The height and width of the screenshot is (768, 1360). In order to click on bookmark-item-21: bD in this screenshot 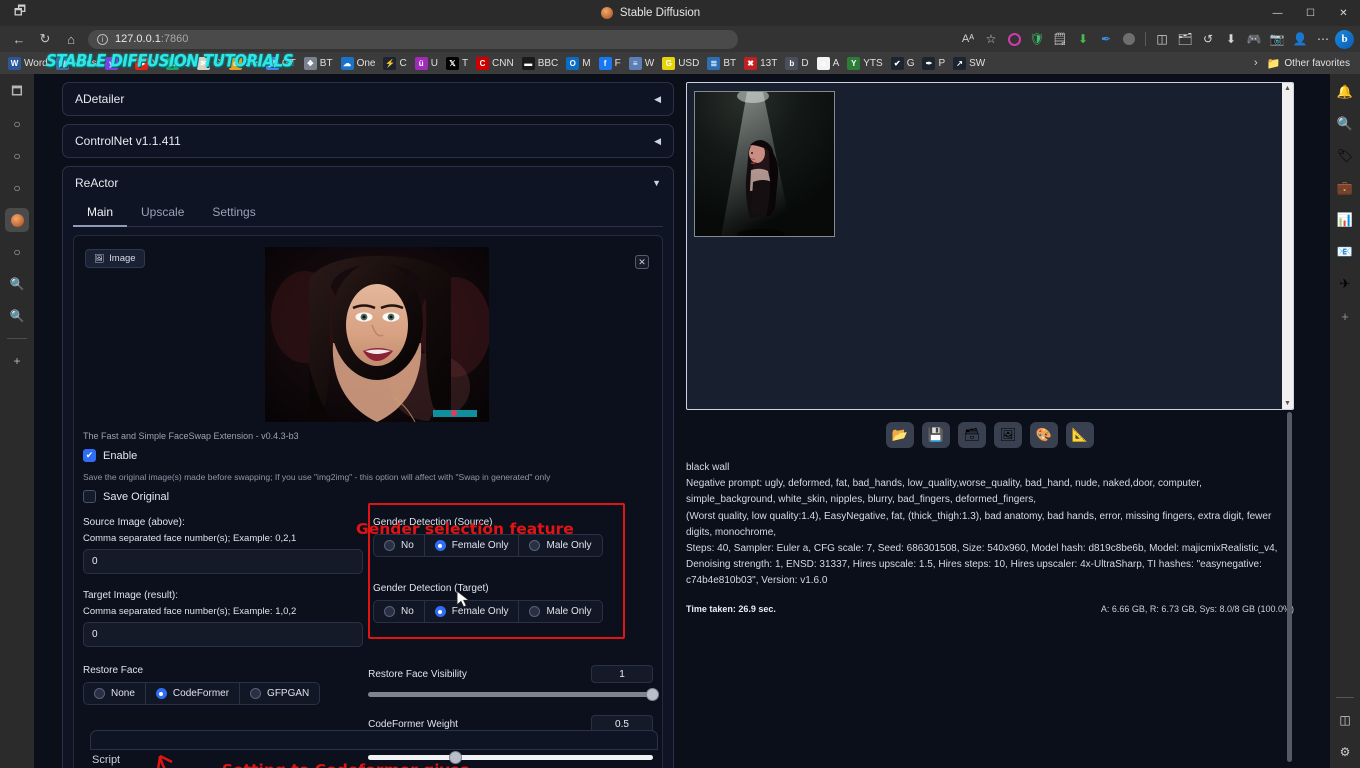, I will do `click(796, 63)`.